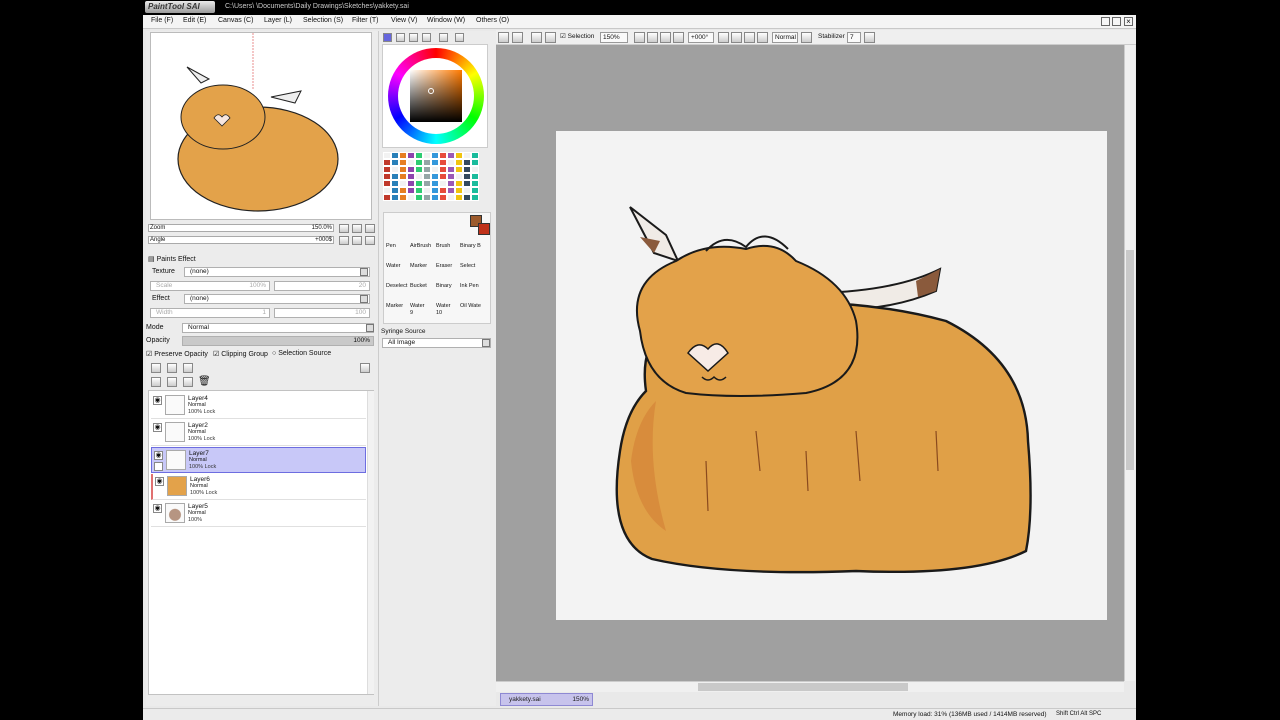 This screenshot has height=720, width=1280. What do you see at coordinates (420, 246) in the screenshot?
I see `tool-airbrush: AirBrush` at bounding box center [420, 246].